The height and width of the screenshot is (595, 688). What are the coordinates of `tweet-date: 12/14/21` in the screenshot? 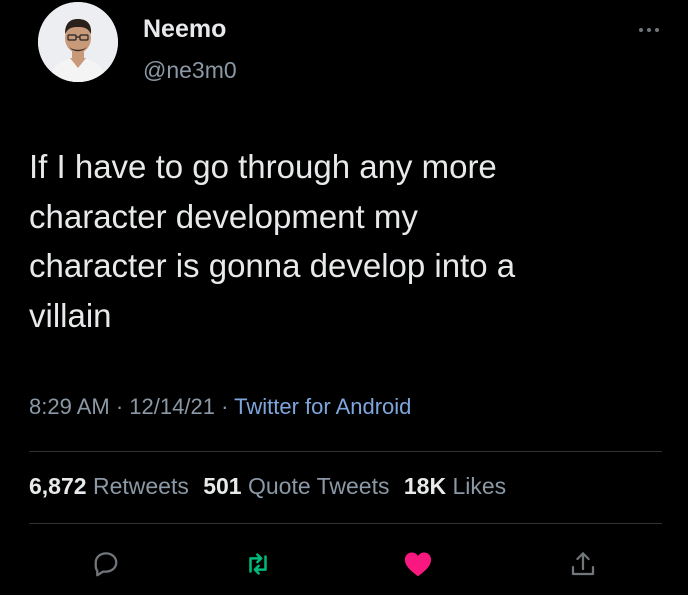 It's located at (172, 406).